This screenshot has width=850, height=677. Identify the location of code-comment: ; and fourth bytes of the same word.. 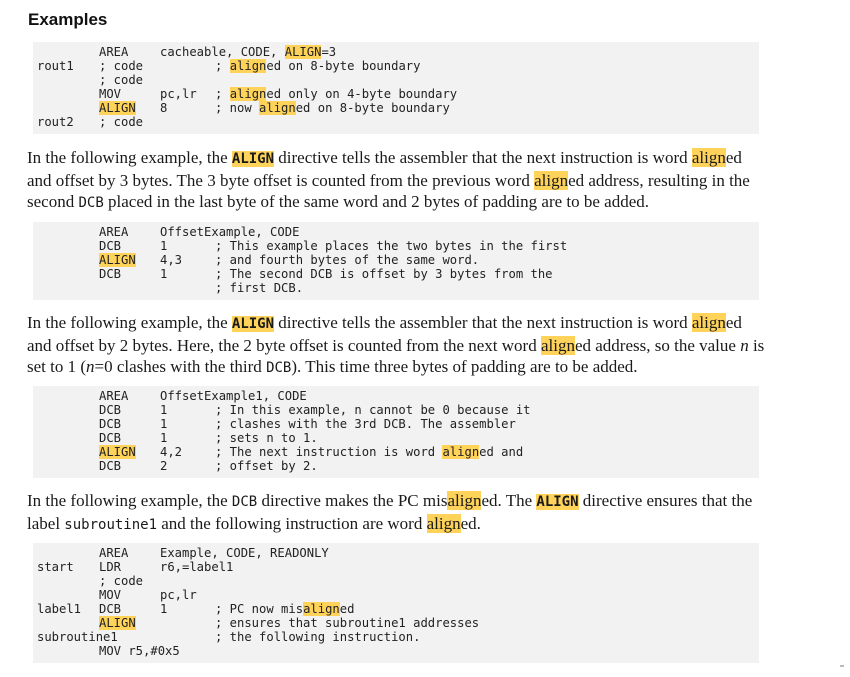
(347, 260).